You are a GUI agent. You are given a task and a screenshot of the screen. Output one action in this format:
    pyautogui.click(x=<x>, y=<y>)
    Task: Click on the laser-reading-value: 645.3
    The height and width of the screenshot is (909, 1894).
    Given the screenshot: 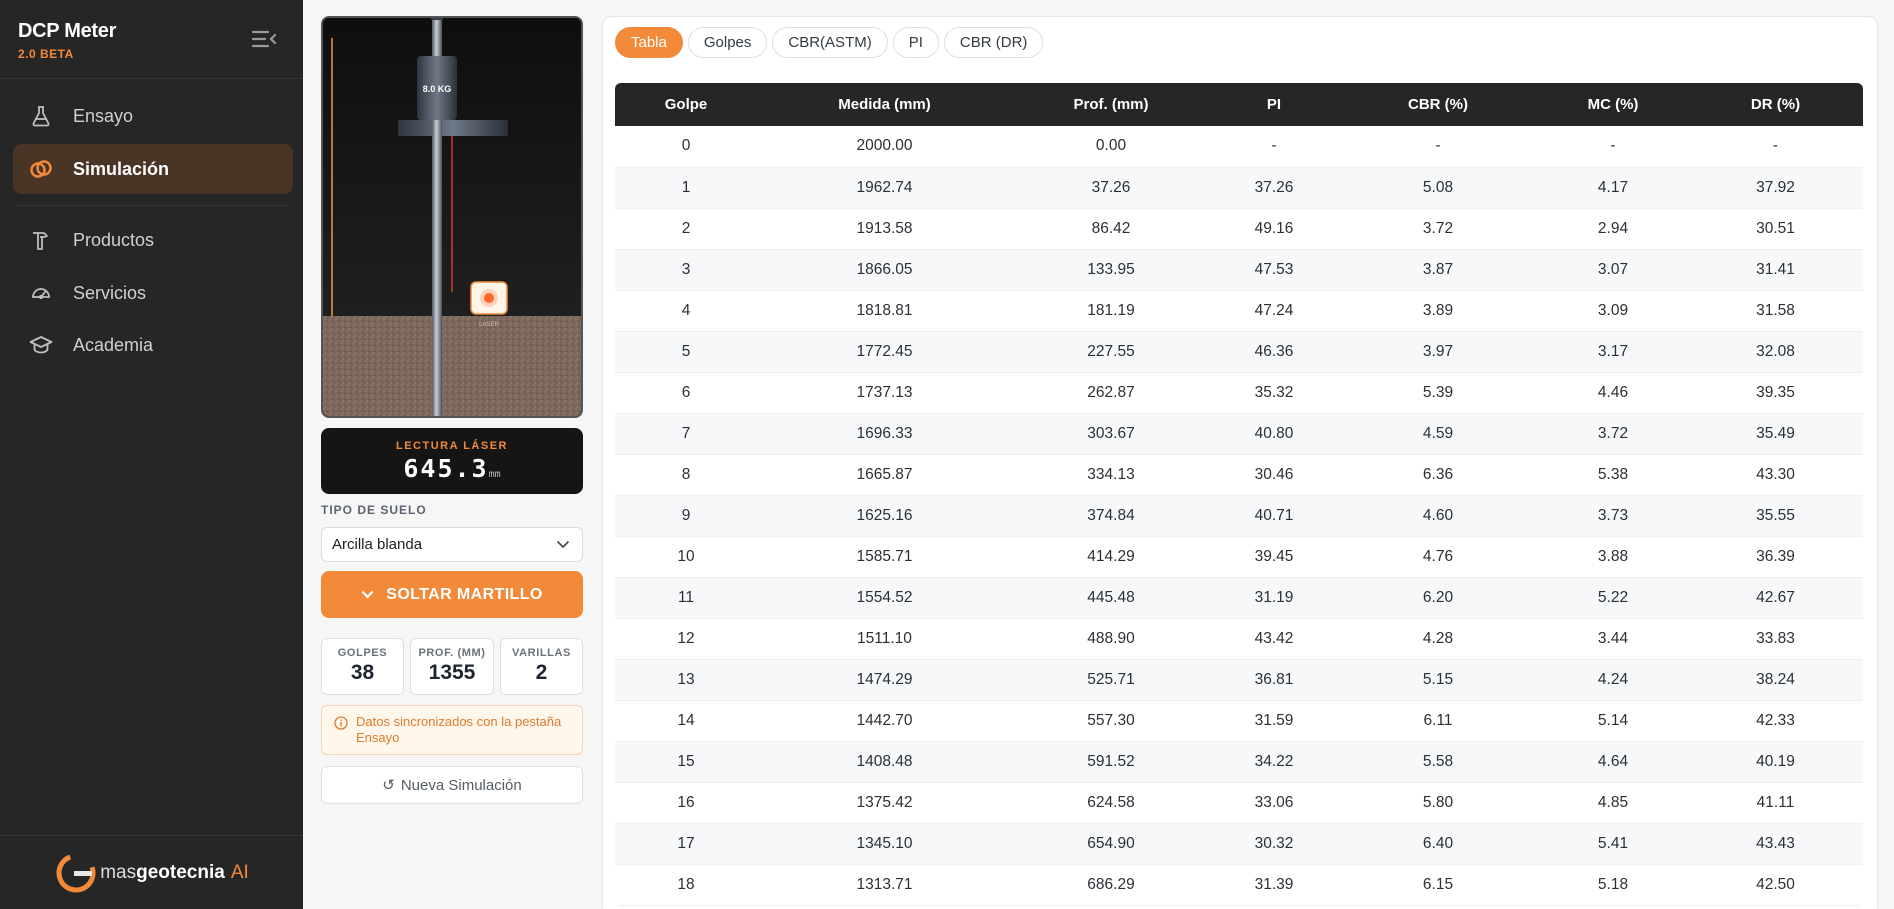 What is the action you would take?
    pyautogui.click(x=446, y=468)
    